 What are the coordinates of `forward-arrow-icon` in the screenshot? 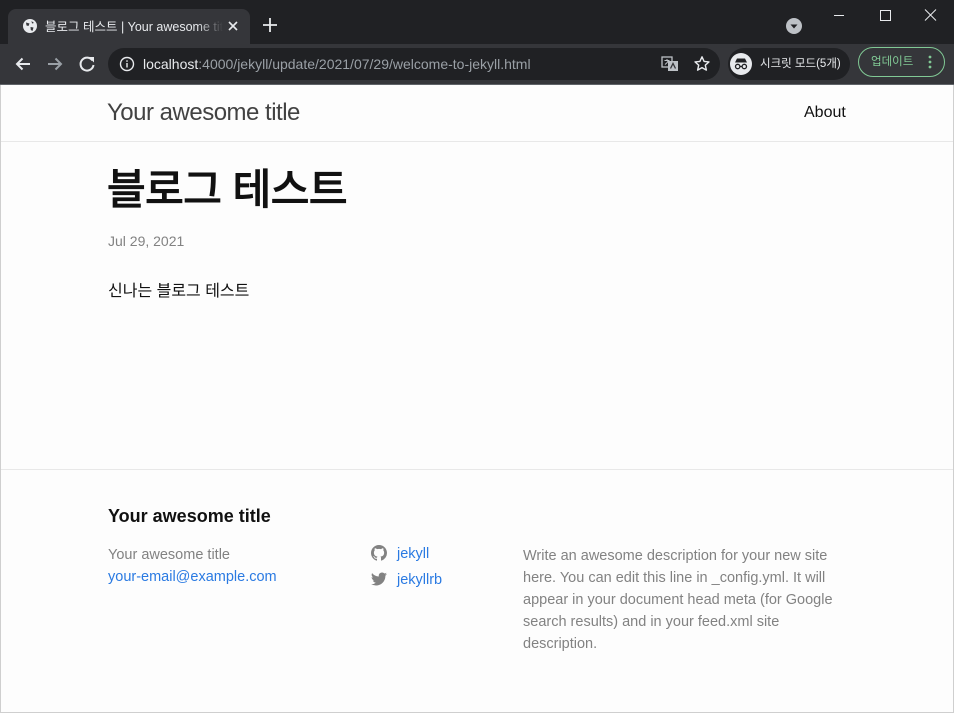 It's located at (55, 64).